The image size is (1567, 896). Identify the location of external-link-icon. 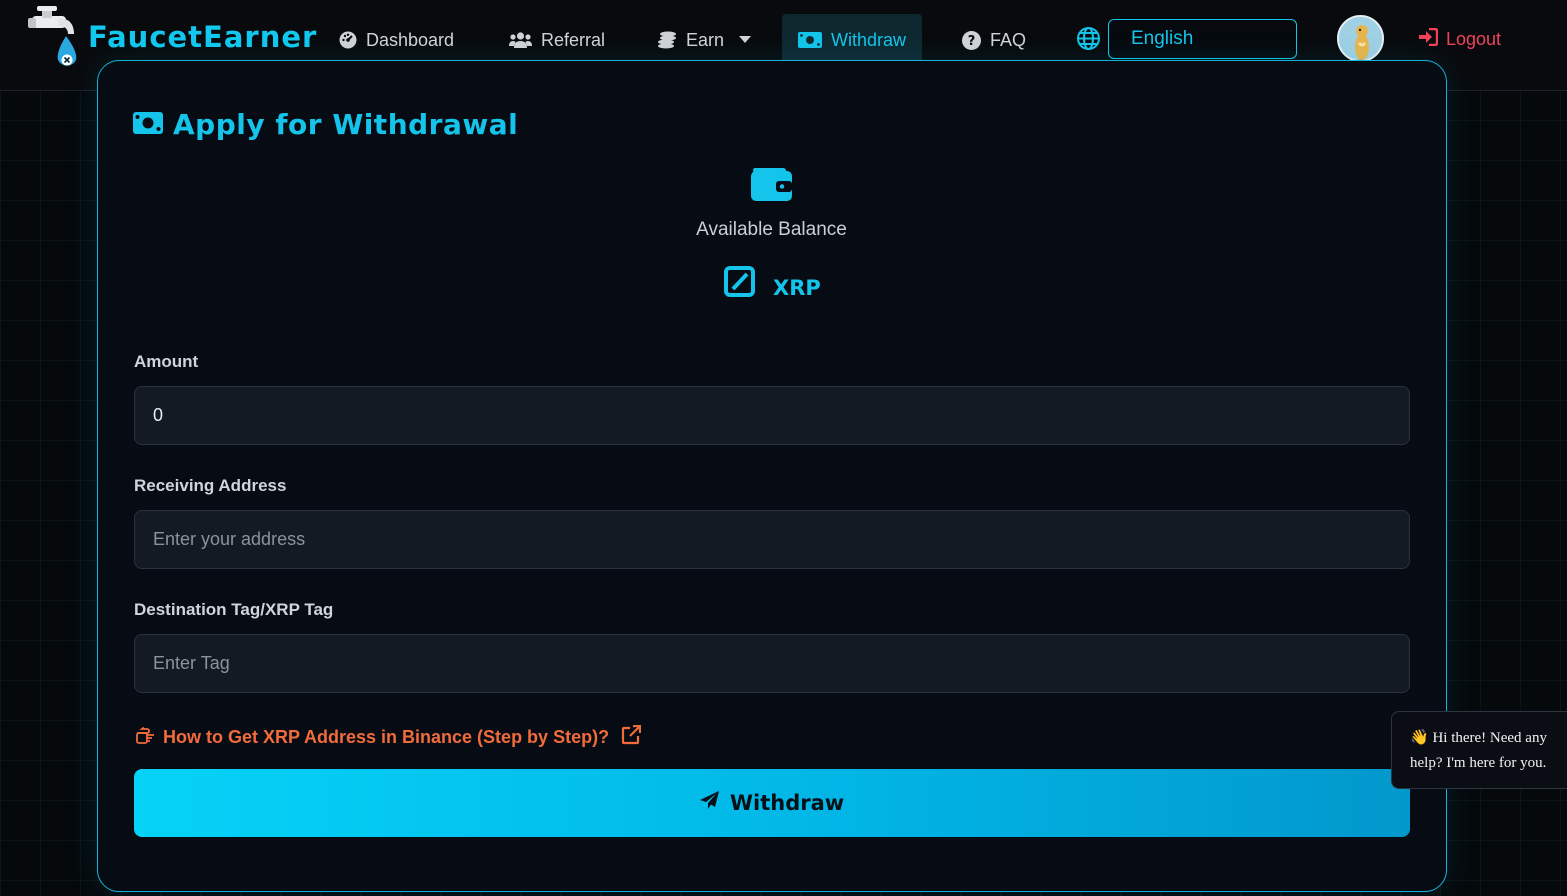
(631, 737).